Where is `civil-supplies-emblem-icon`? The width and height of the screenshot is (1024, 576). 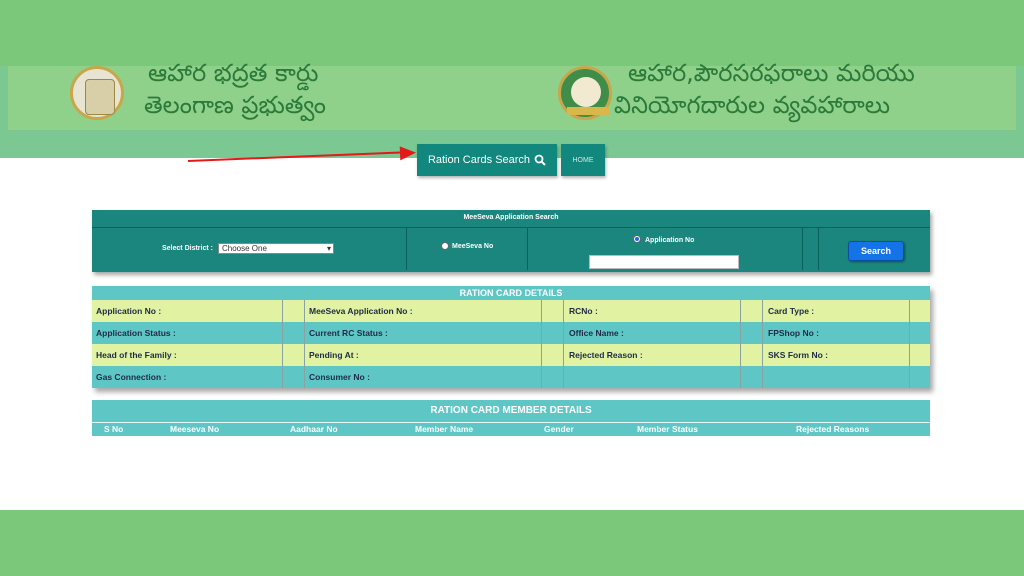 civil-supplies-emblem-icon is located at coordinates (585, 93).